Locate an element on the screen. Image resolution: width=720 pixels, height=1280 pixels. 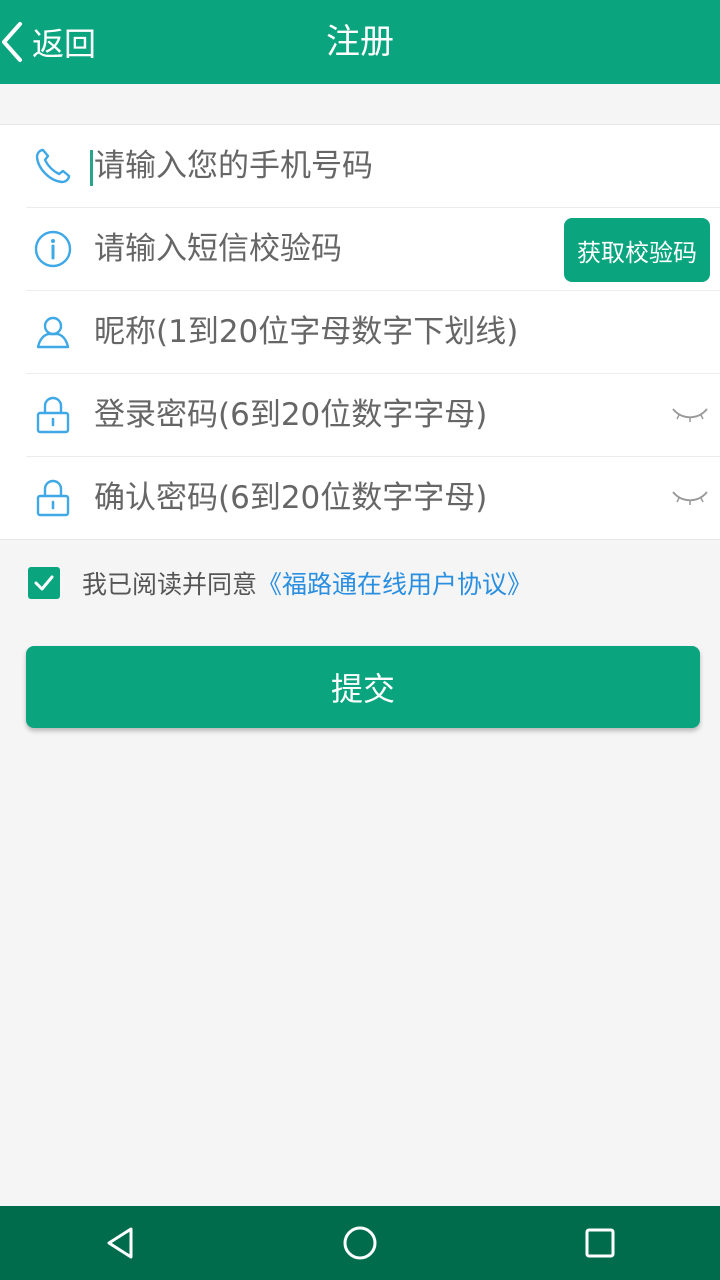
nickname-input is located at coordinates (406, 332).